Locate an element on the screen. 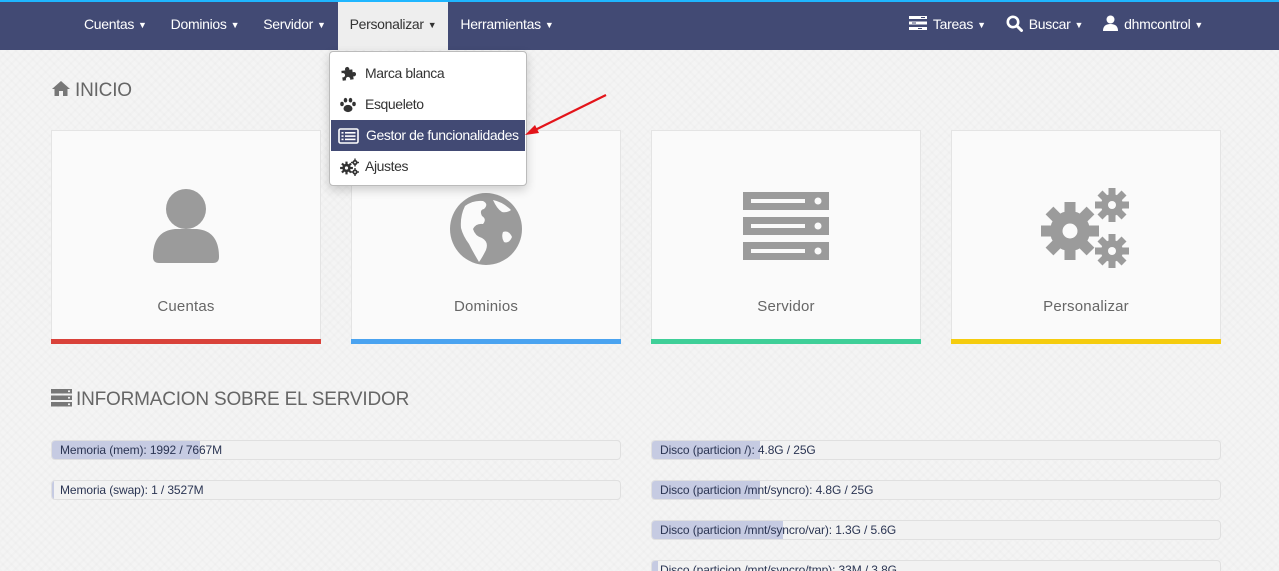  memory-swap-bar: Memoria (swap): 1 / 3527M is located at coordinates (336, 490).